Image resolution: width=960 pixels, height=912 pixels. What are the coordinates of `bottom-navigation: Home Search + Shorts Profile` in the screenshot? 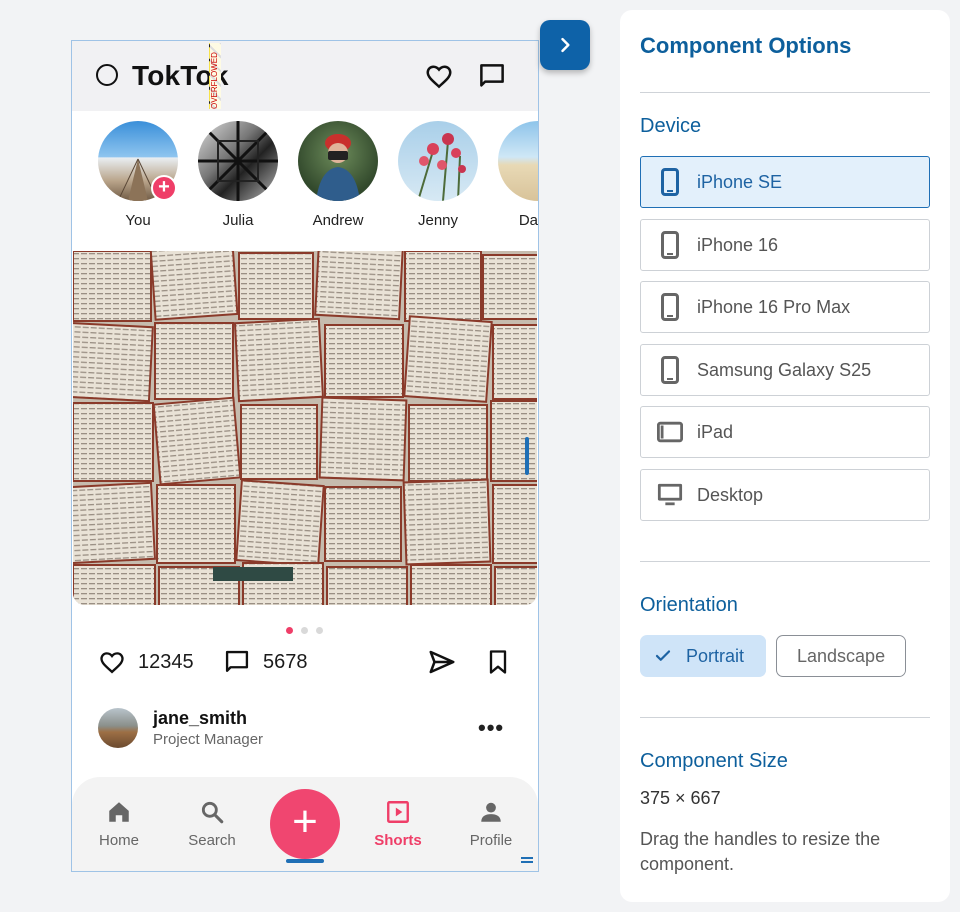 It's located at (305, 824).